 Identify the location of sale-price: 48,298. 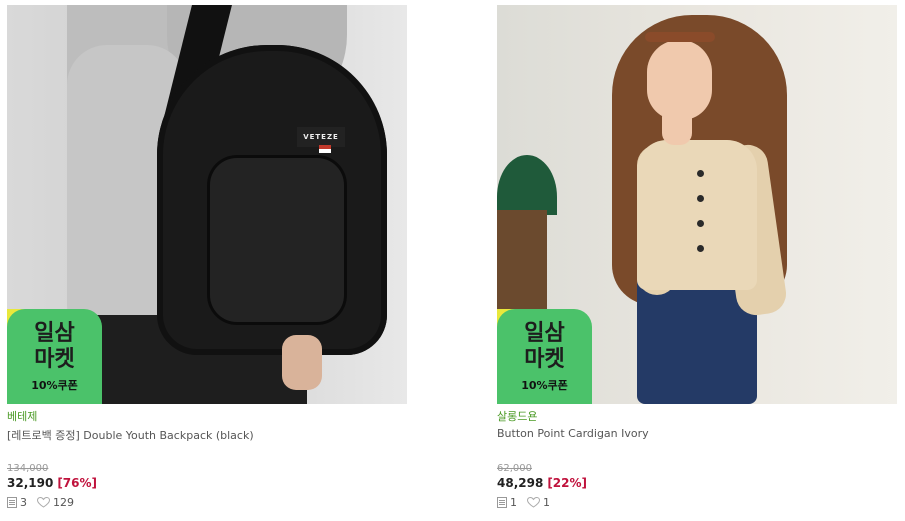
(520, 483).